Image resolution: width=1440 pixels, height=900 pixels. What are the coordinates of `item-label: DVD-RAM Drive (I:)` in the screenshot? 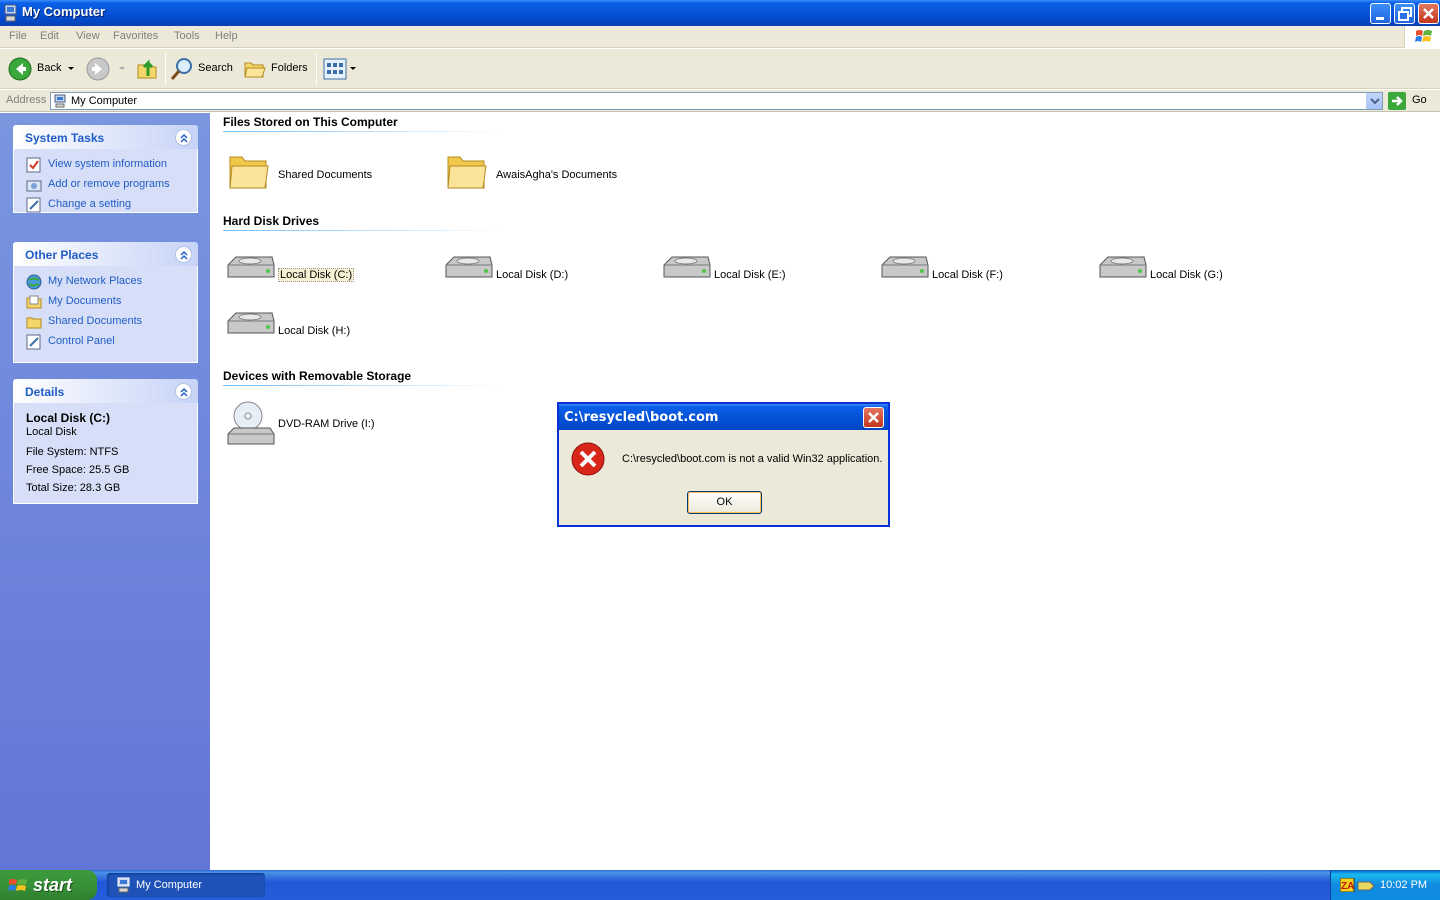 It's located at (326, 424).